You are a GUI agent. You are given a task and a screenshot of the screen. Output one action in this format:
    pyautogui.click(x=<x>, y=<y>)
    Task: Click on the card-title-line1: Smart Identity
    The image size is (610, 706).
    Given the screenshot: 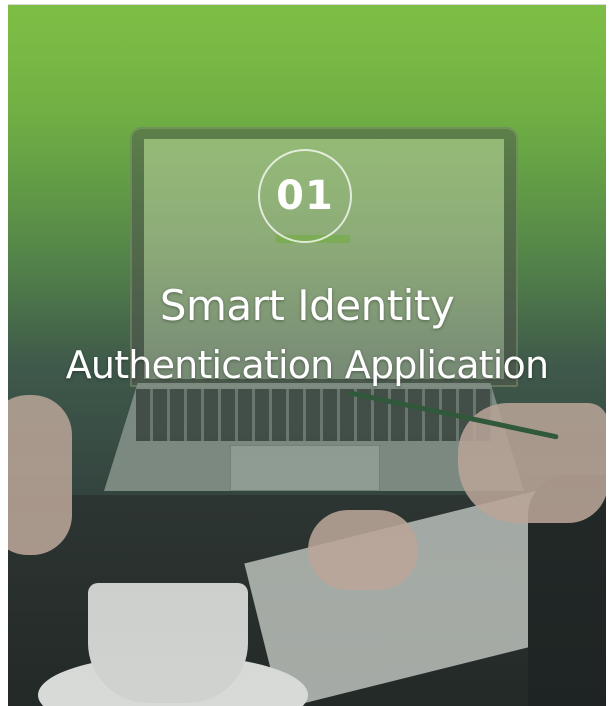 What is the action you would take?
    pyautogui.click(x=307, y=305)
    